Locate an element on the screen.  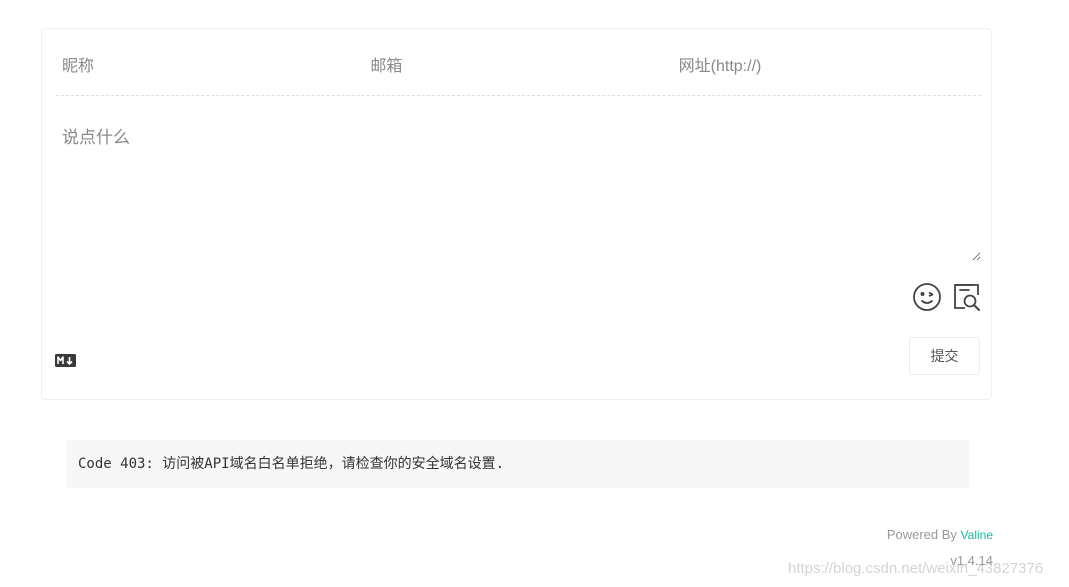
comment-header-fields is located at coordinates (518, 71).